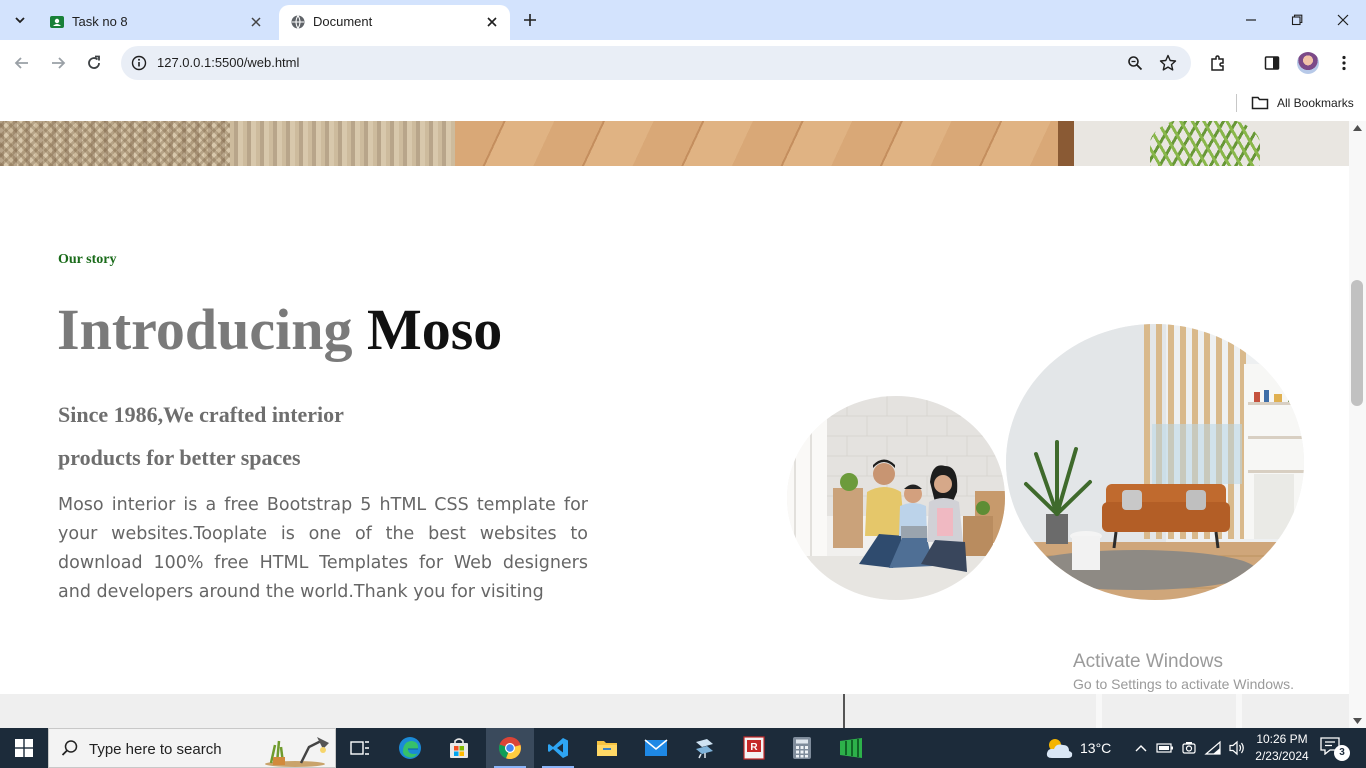 The width and height of the screenshot is (1366, 768). I want to click on mail-icon, so click(656, 747).